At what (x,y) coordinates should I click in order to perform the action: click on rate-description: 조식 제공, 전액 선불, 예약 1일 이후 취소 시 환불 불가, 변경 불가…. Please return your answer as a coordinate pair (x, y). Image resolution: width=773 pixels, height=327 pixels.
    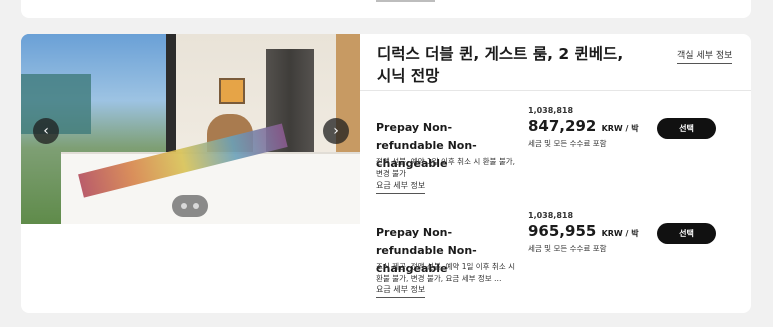
    Looking at the image, I should click on (446, 272).